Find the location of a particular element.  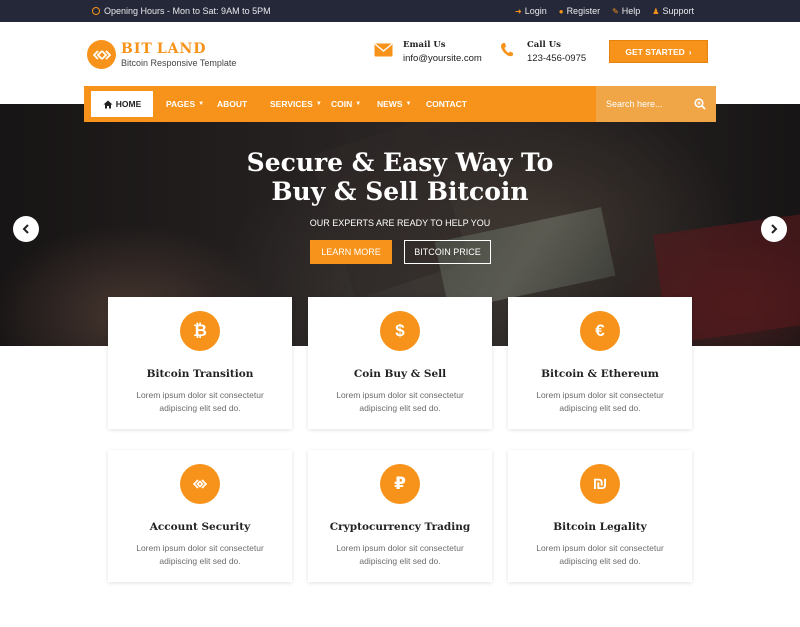

chevron-left-icon is located at coordinates (25, 229).